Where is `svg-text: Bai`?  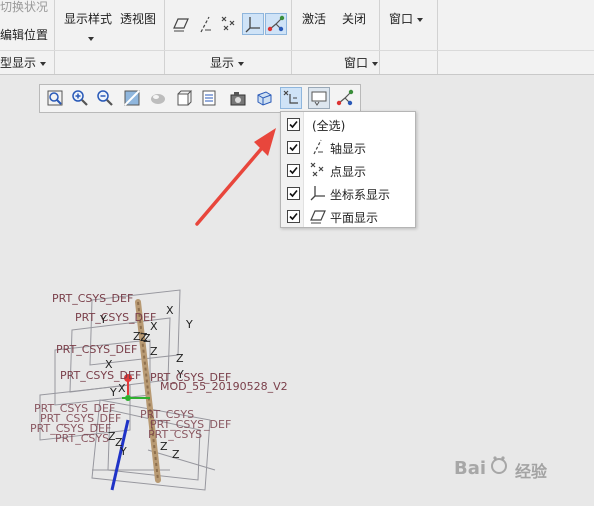 svg-text: Bai is located at coordinates (470, 468).